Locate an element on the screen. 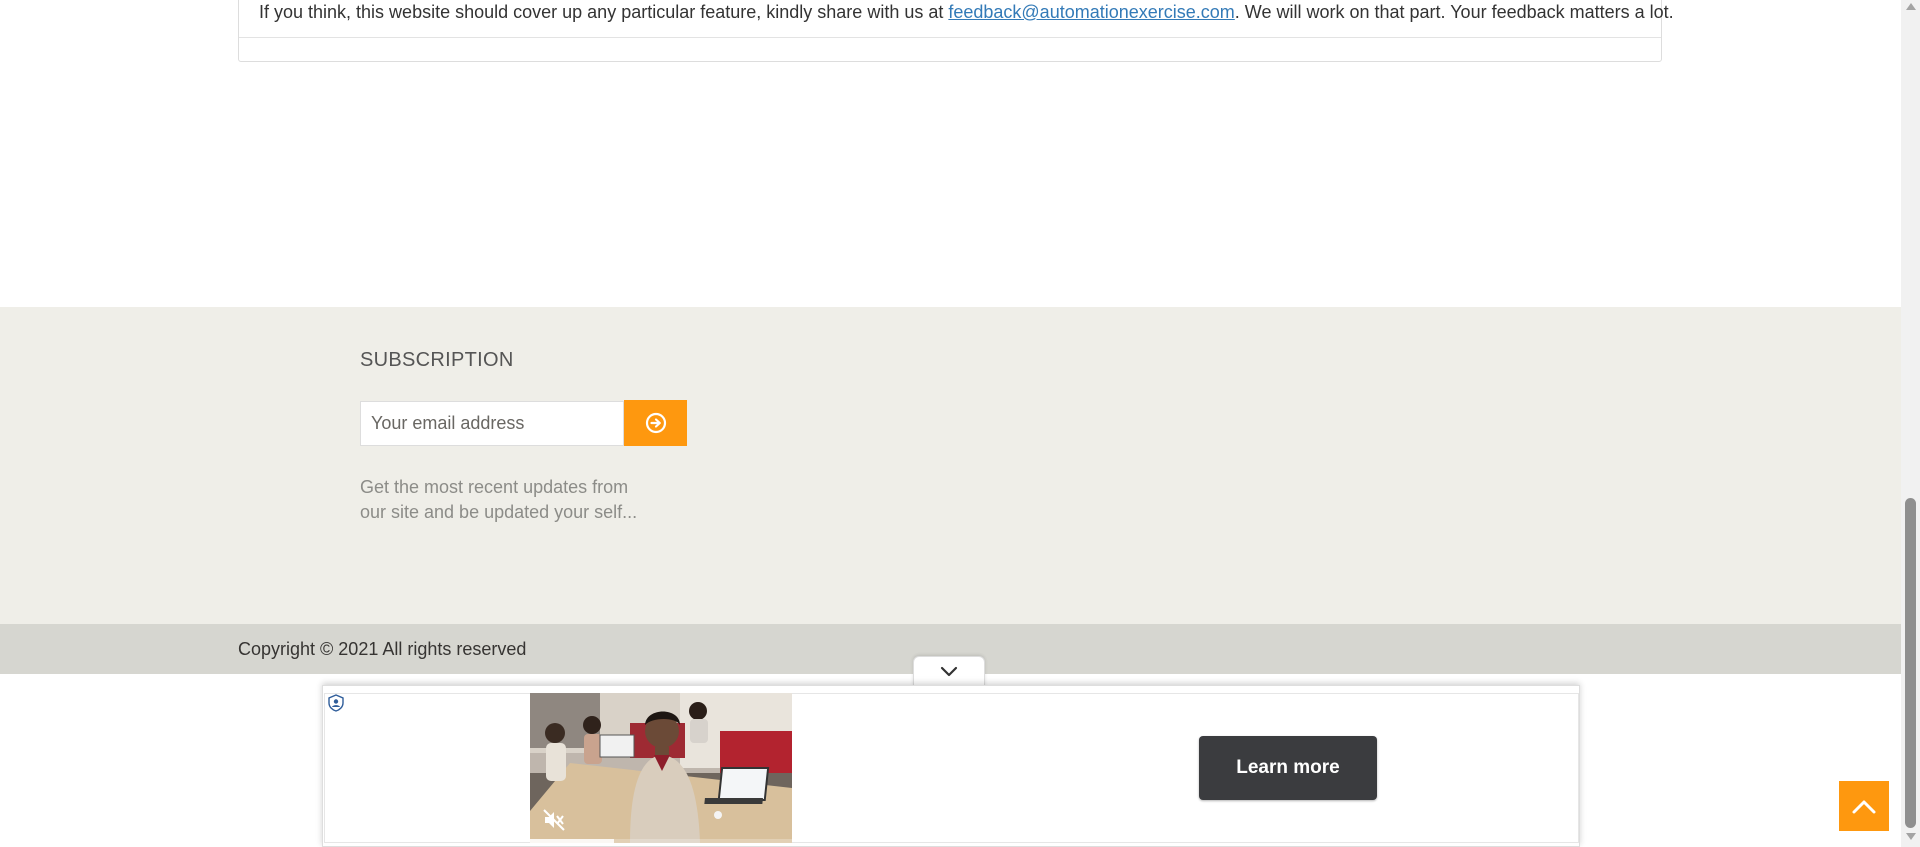  chevron-up-icon is located at coordinates (1864, 807).